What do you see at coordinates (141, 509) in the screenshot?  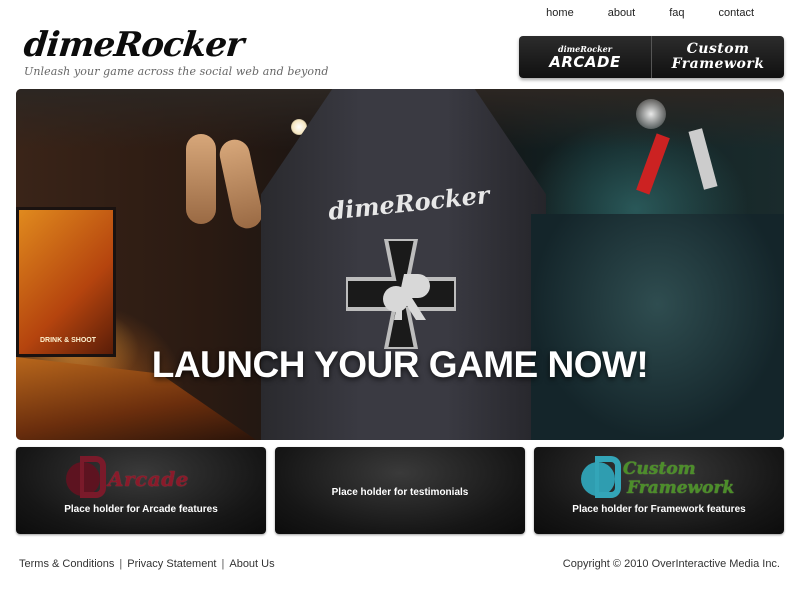 I see `arcade-feature-text: Place holder for Arcade features` at bounding box center [141, 509].